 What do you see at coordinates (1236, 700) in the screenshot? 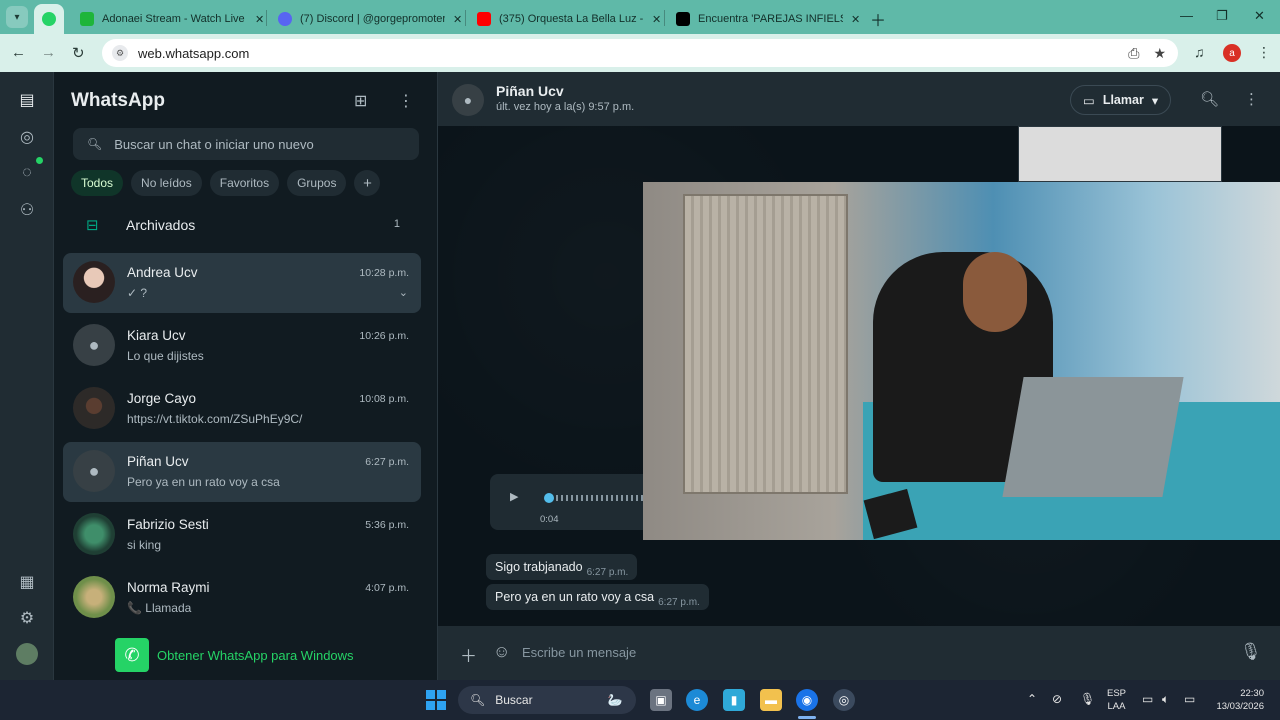
I see `taskbar-clock: 22:30 13/03/2026` at bounding box center [1236, 700].